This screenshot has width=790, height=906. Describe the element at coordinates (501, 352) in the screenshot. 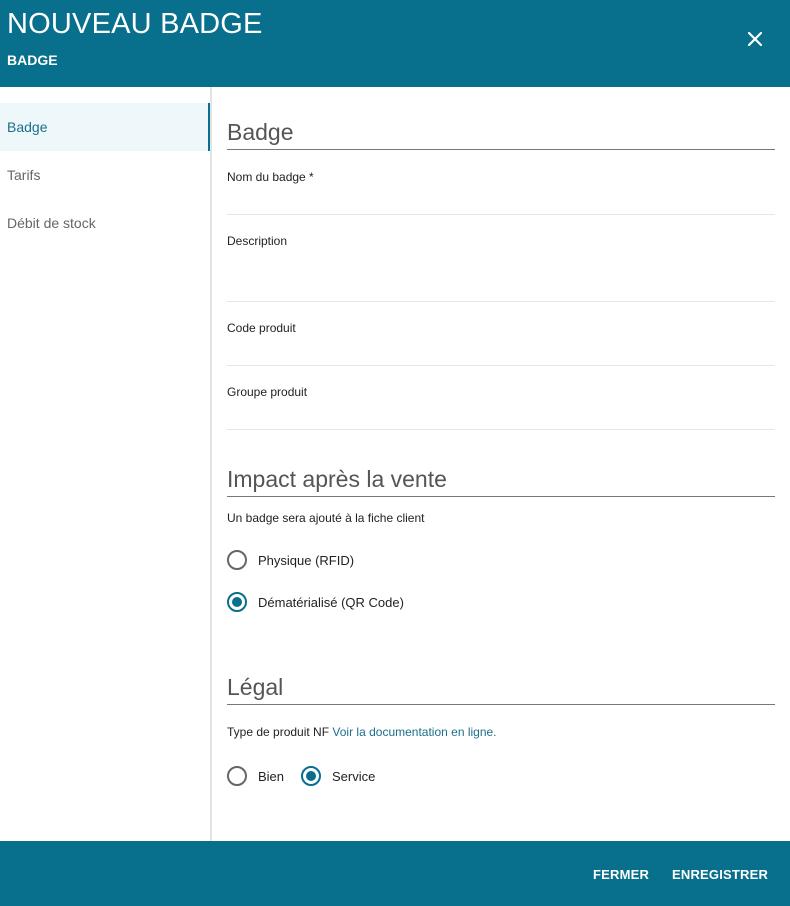

I see `code-produit-input` at that location.